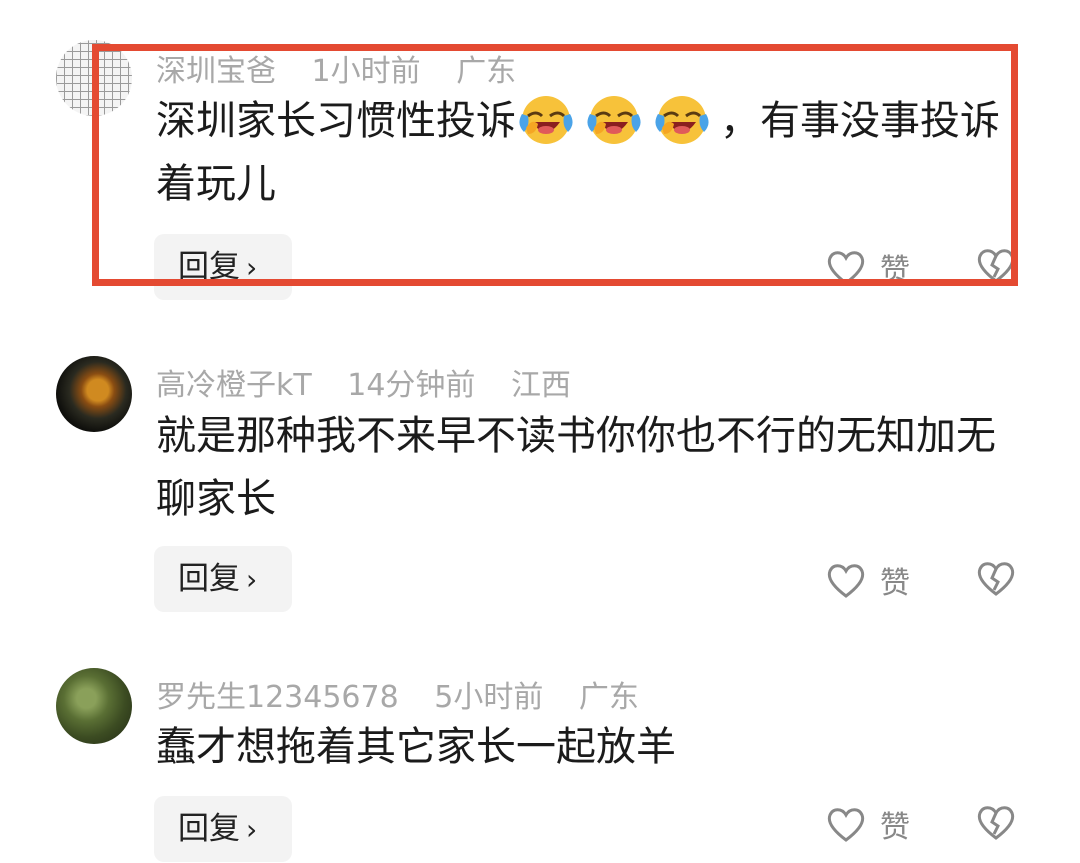 This screenshot has height=863, width=1080. What do you see at coordinates (416, 747) in the screenshot?
I see `comment-text: 蠢才想拖着其它家长一起放羊` at bounding box center [416, 747].